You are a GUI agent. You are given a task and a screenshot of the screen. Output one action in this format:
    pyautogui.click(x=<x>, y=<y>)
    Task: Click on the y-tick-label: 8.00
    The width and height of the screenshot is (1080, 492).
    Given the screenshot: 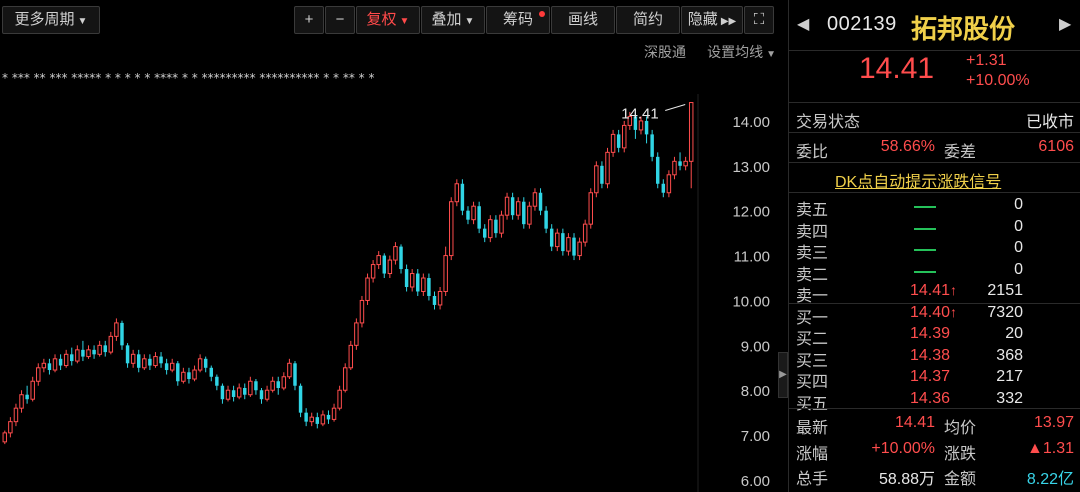 What is the action you would take?
    pyautogui.click(x=755, y=391)
    